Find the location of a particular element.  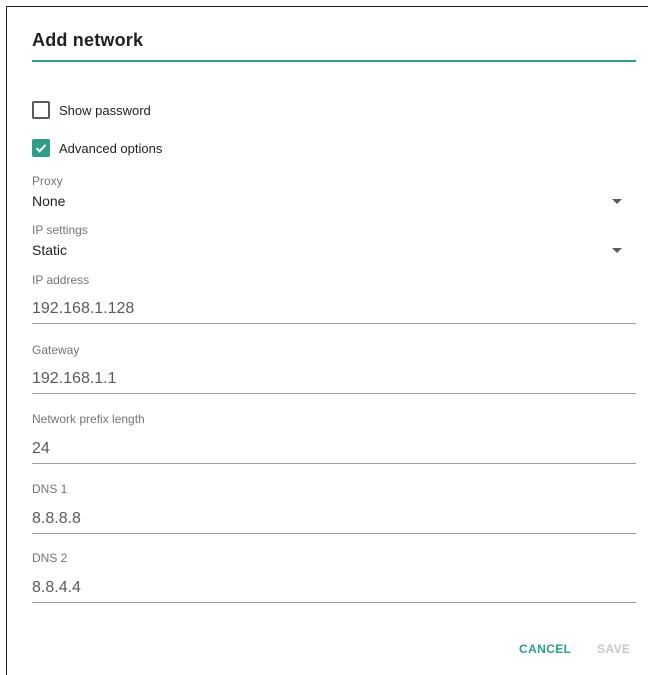

advanced-options-row: Advanced options is located at coordinates (97, 148).